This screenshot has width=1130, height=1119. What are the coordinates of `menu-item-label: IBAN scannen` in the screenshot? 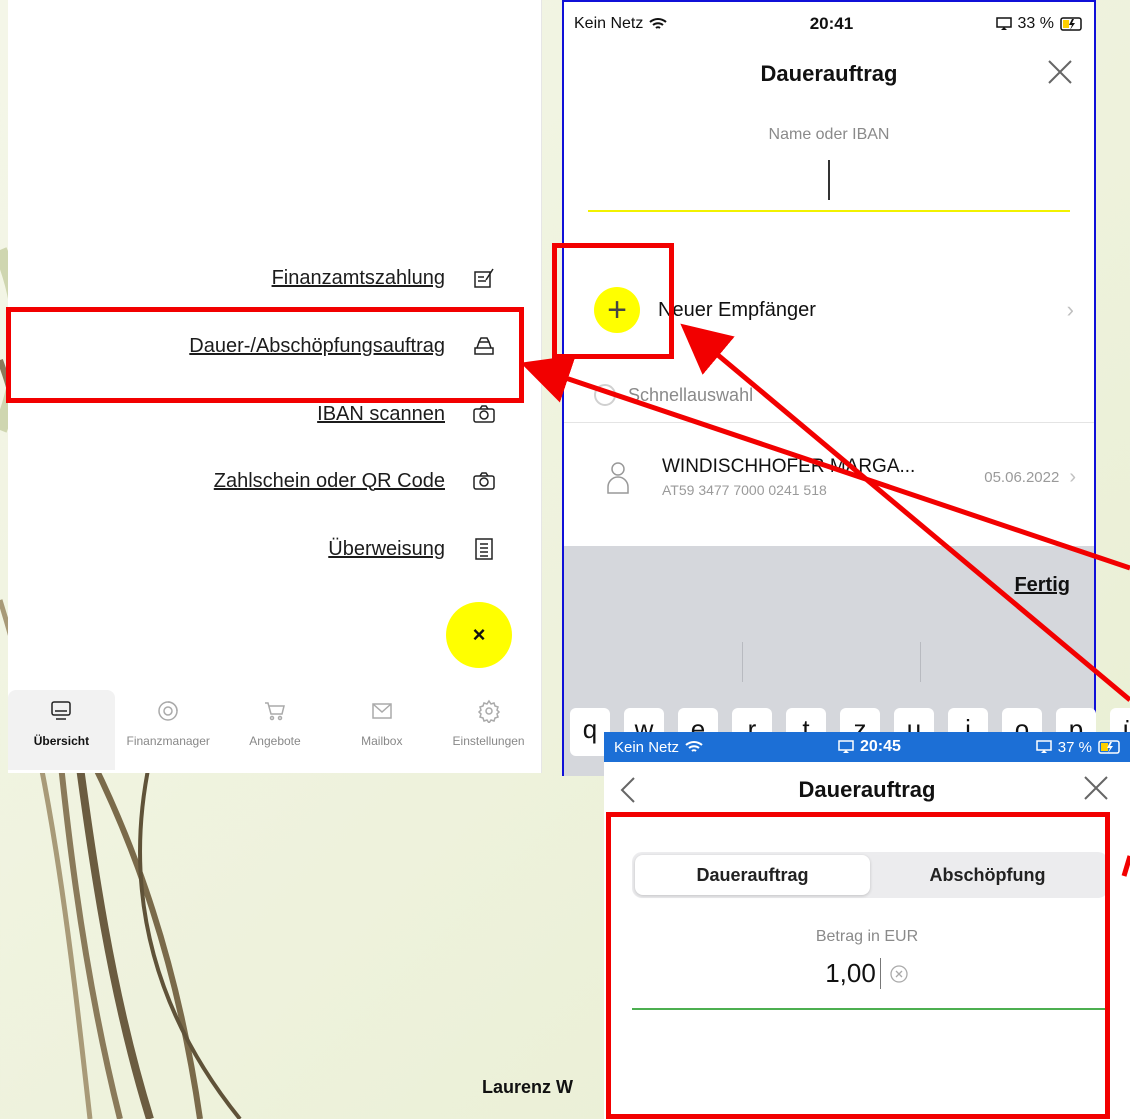 It's located at (381, 413).